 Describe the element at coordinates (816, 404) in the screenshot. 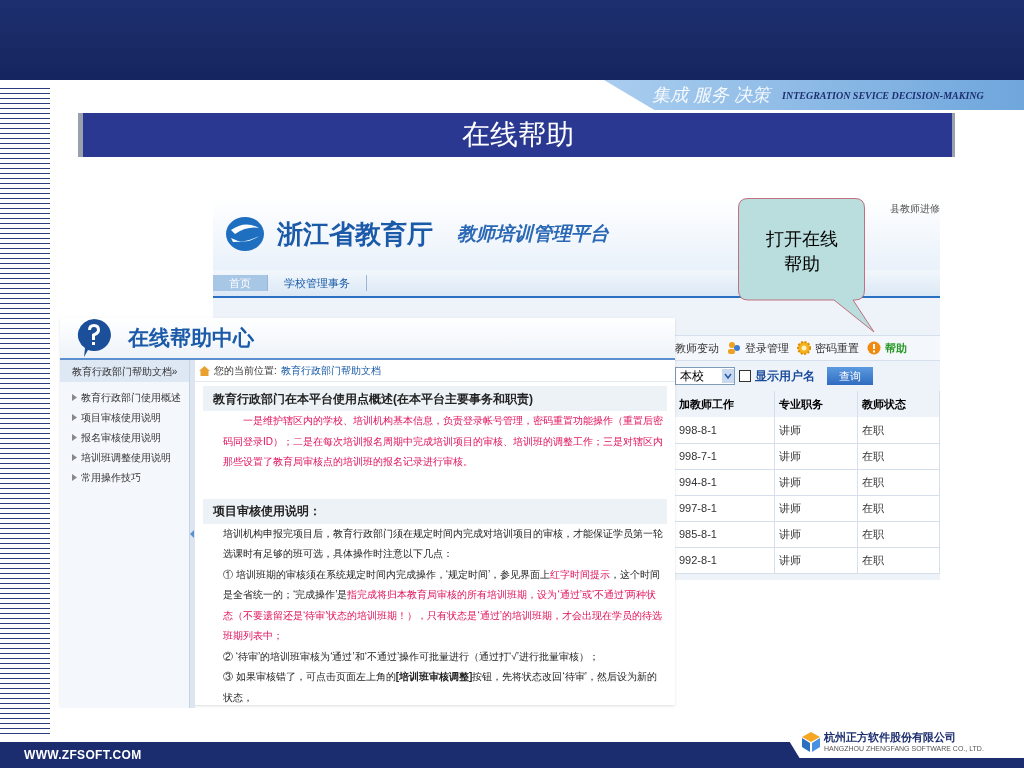

I see `column-header: 专业职务` at that location.